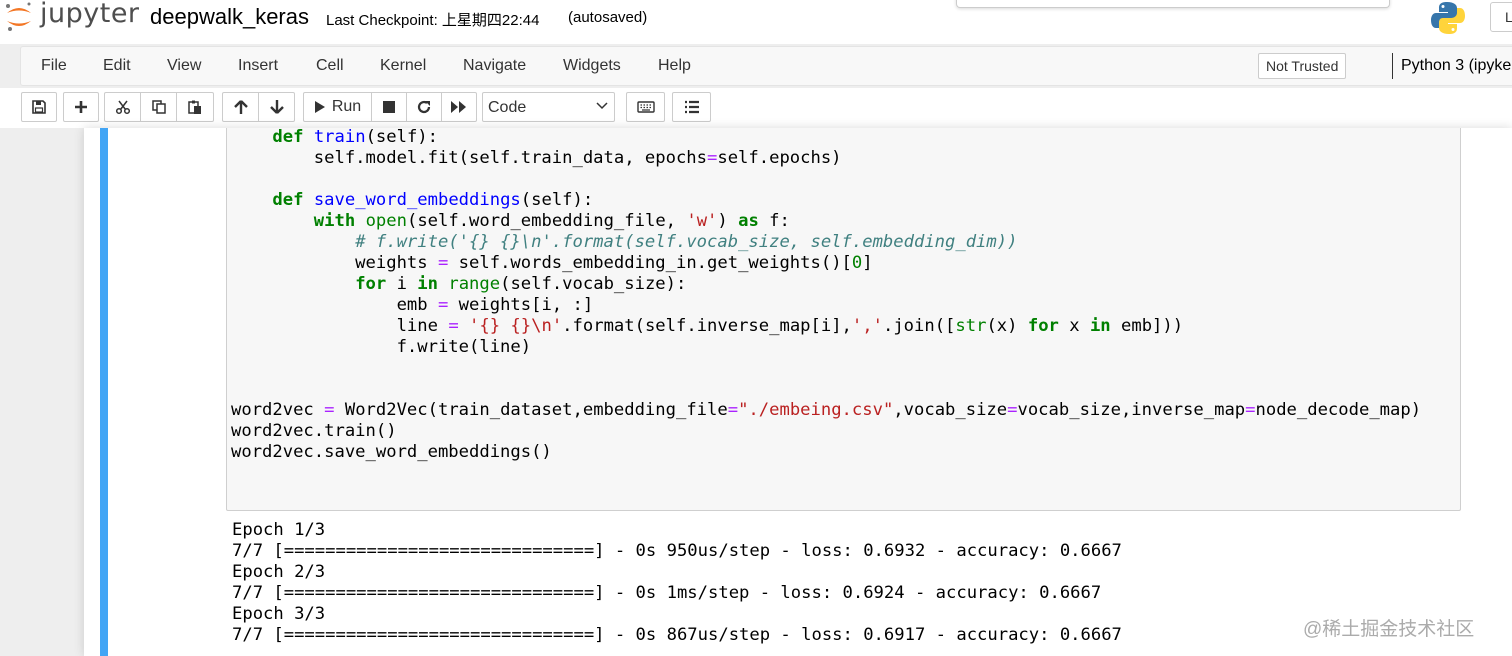  I want to click on paste-button, so click(195, 107).